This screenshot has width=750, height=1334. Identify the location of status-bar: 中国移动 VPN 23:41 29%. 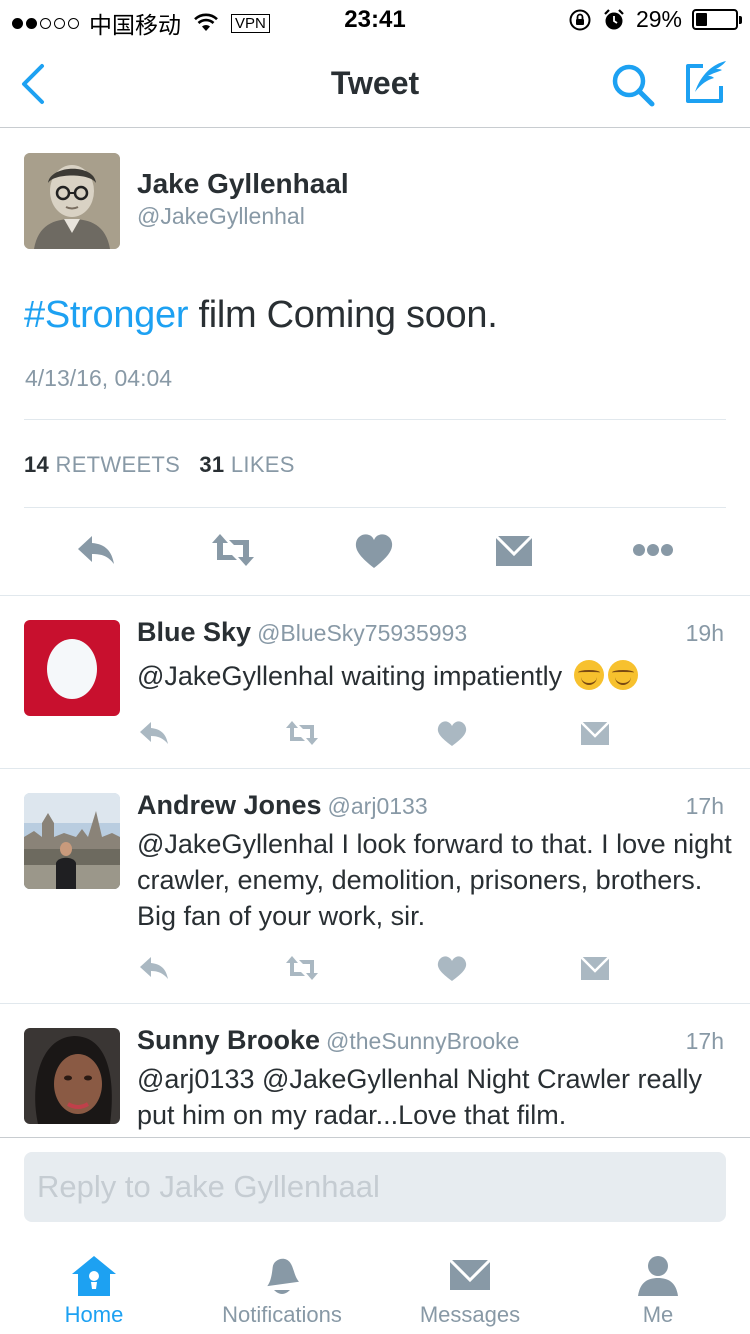
(375, 20).